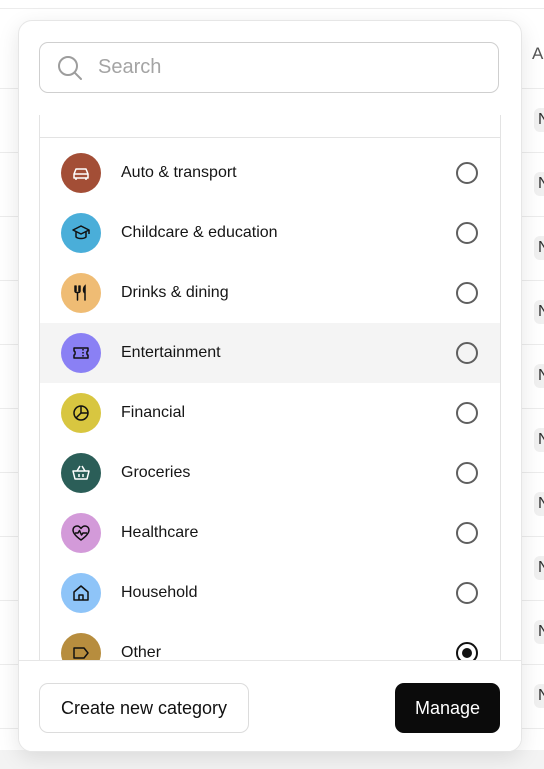 Image resolution: width=544 pixels, height=769 pixels. I want to click on table-footer, so click(272, 759).